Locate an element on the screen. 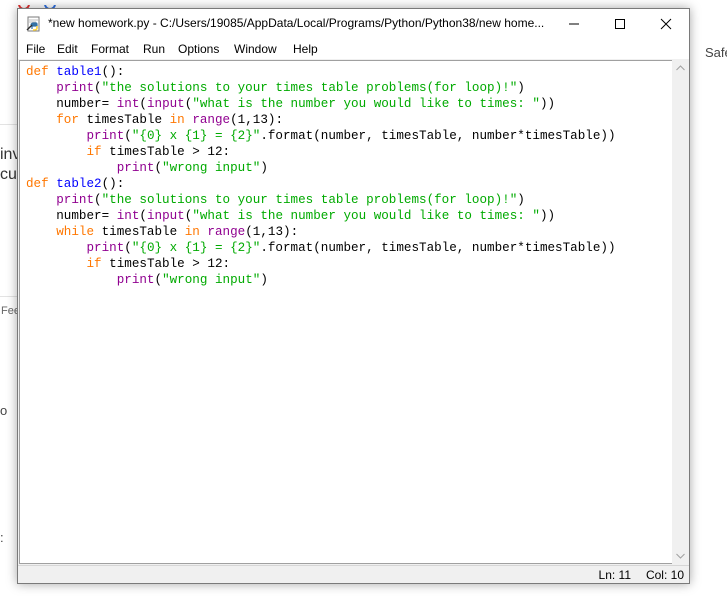  code-definition: table2 is located at coordinates (79, 184).